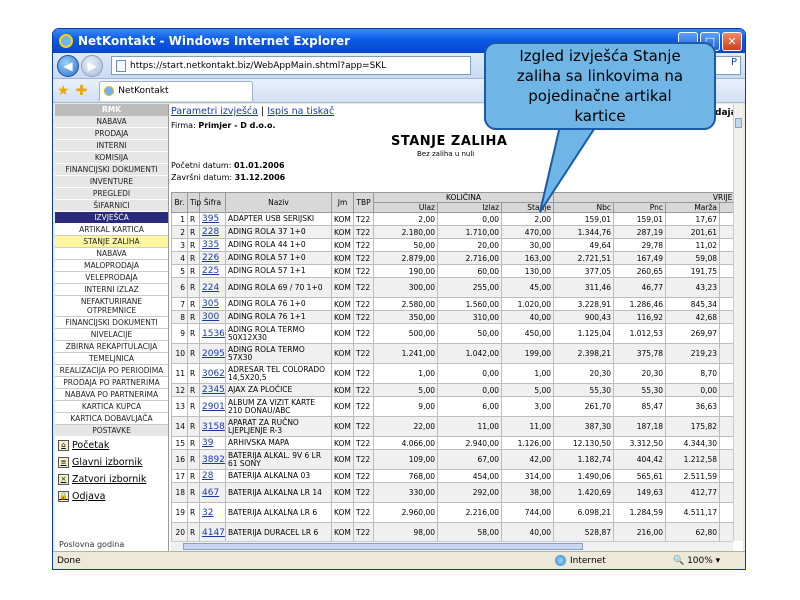  What do you see at coordinates (212, 219) in the screenshot?
I see `sifra-link-cell: 395` at bounding box center [212, 219].